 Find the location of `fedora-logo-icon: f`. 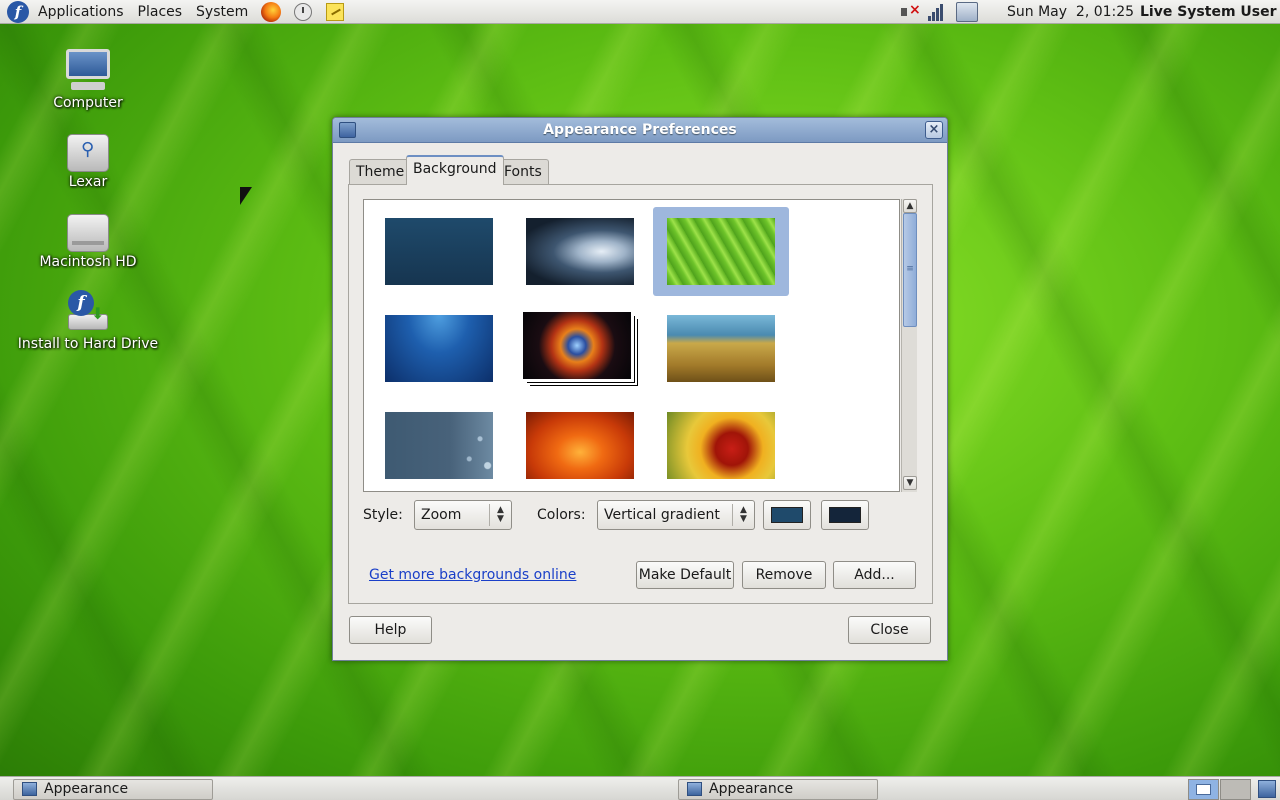

fedora-logo-icon: f is located at coordinates (18, 11).